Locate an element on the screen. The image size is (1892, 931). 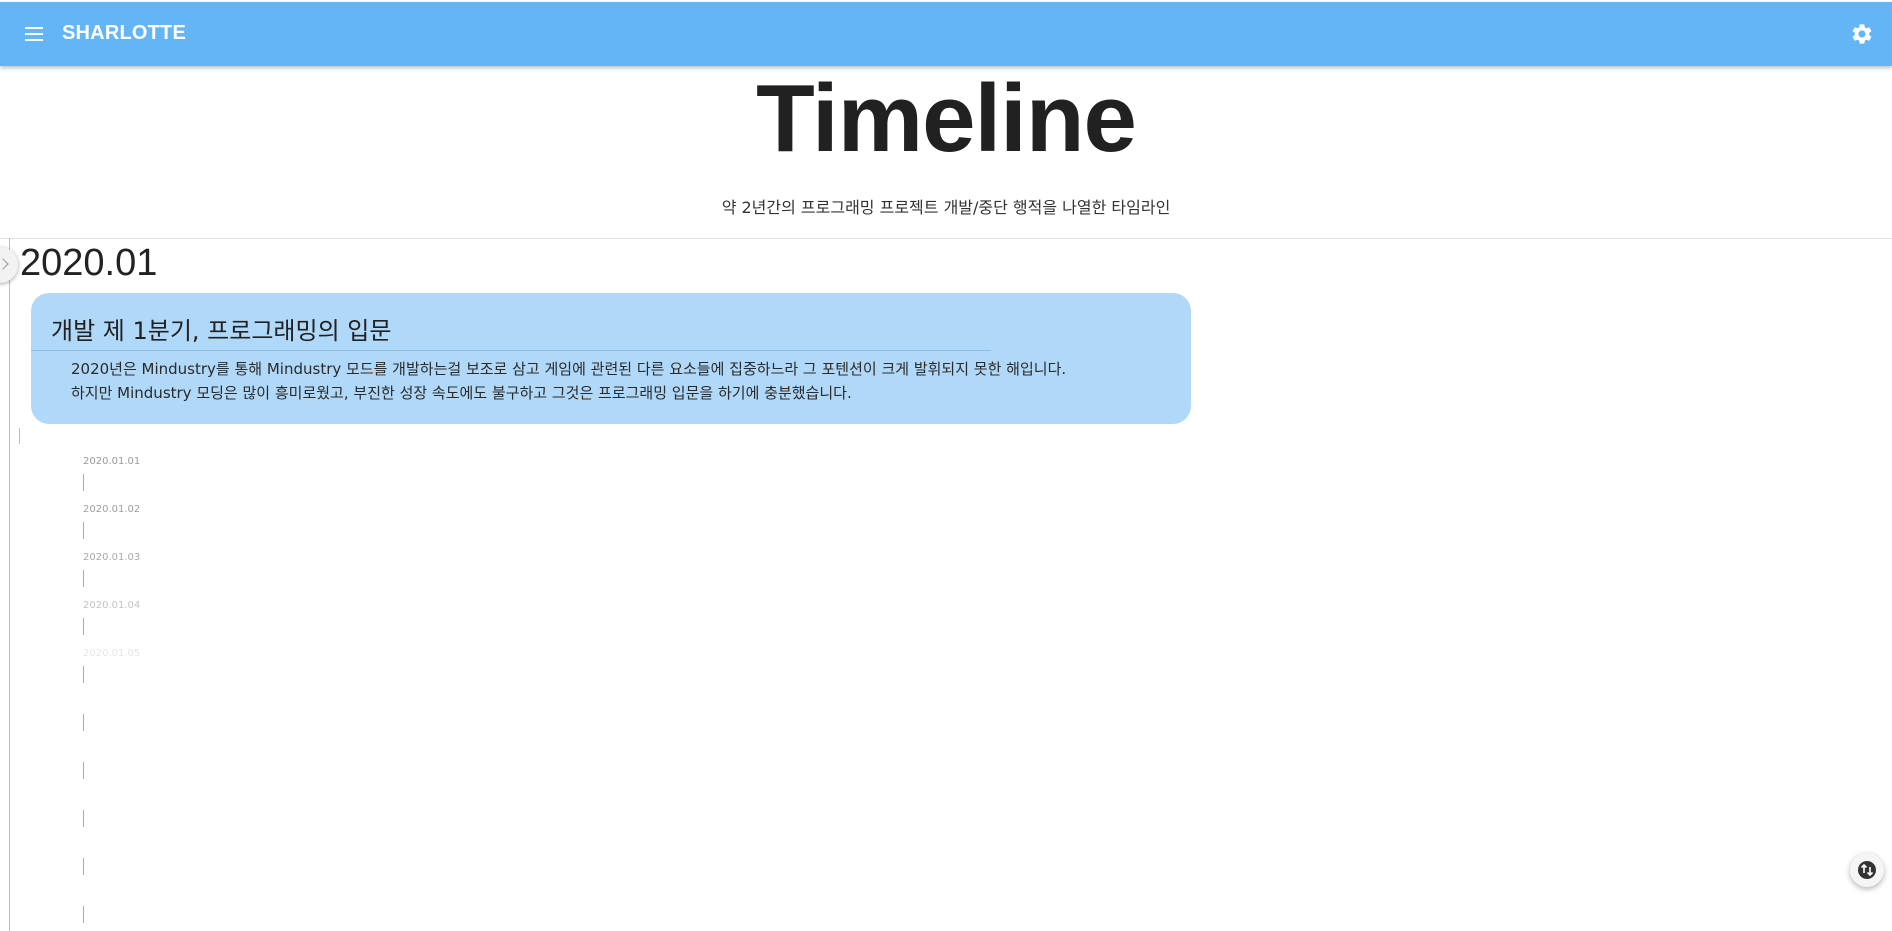
page-subtitle: 약 2년간의 프로그래밍 프로젝트 개발/중단 행적을 나열한 타임라인 is located at coordinates (946, 207).